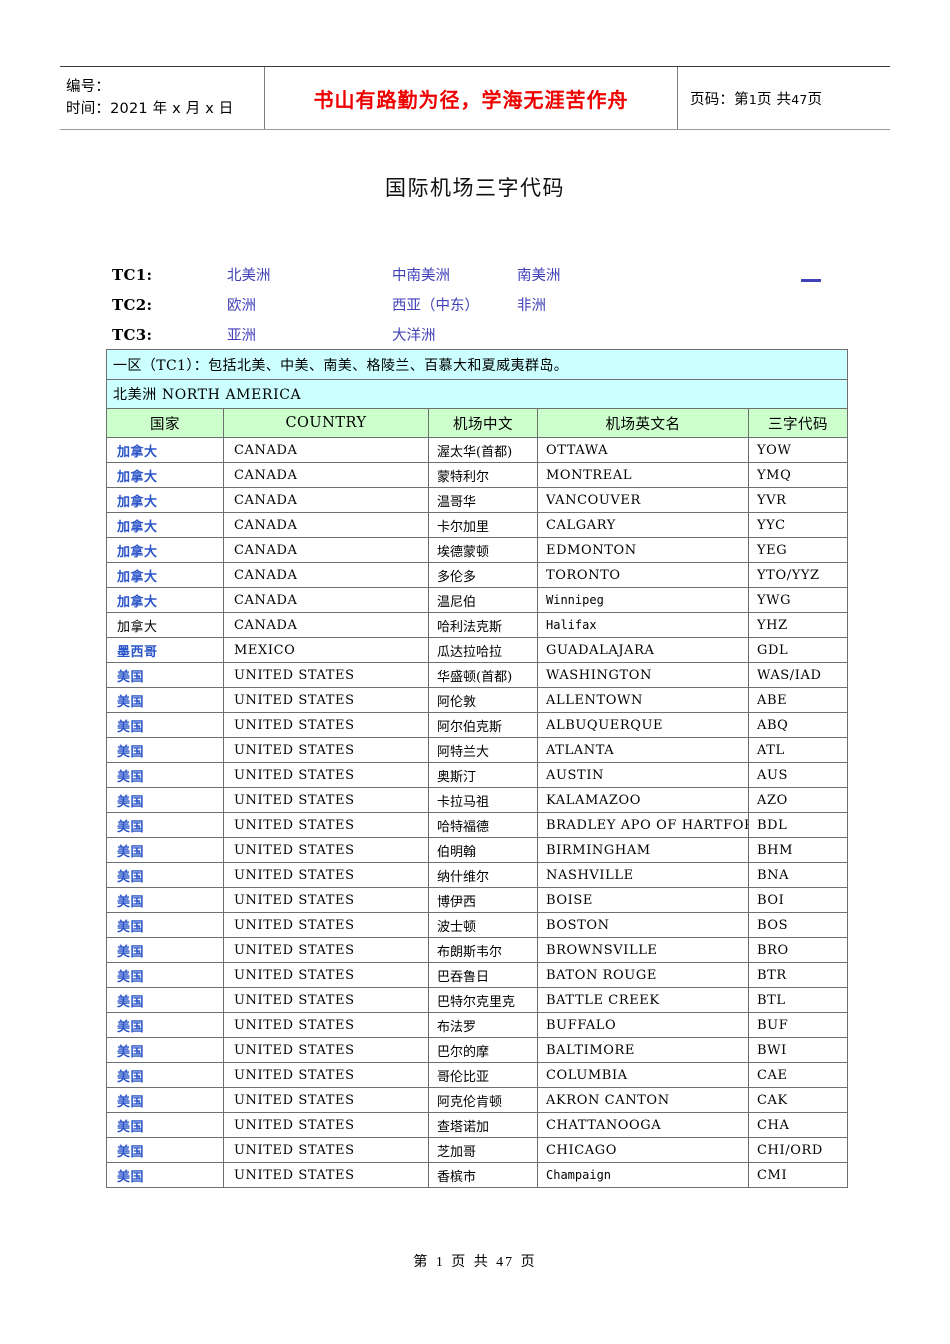 The height and width of the screenshot is (1344, 950). What do you see at coordinates (483, 600) in the screenshot?
I see `cell-airport-cn: 温尼伯` at bounding box center [483, 600].